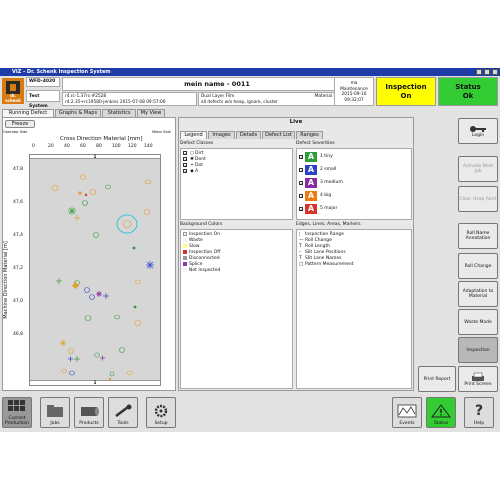  Describe the element at coordinates (99, 146) in the screenshot. I see `x-tick-label: 80` at that location.